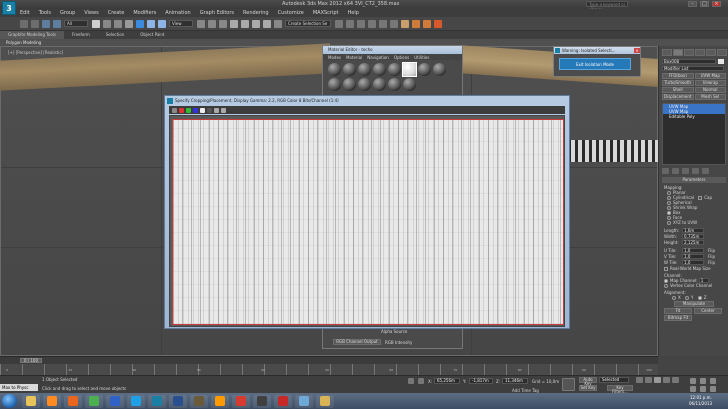 Image resolution: width=728 pixels, height=409 pixels. I want to click on alpha-channel-icon, so click(209, 110).